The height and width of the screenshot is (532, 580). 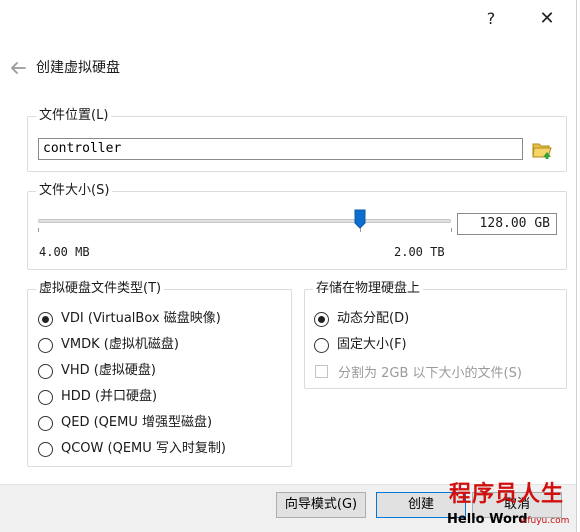 I want to click on close-button: ✕, so click(x=547, y=19).